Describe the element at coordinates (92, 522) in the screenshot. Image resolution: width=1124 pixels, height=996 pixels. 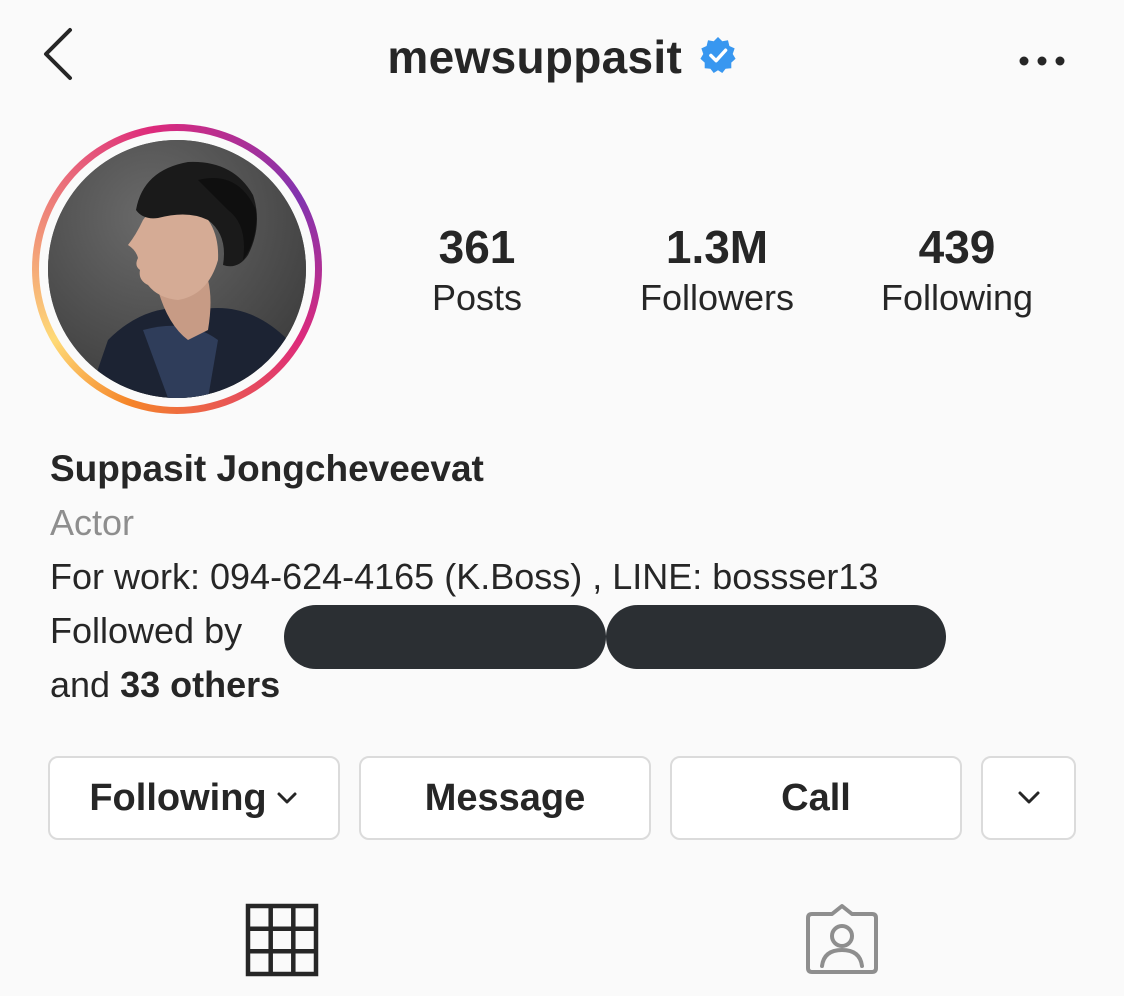
I see `profile-category: Actor` at that location.